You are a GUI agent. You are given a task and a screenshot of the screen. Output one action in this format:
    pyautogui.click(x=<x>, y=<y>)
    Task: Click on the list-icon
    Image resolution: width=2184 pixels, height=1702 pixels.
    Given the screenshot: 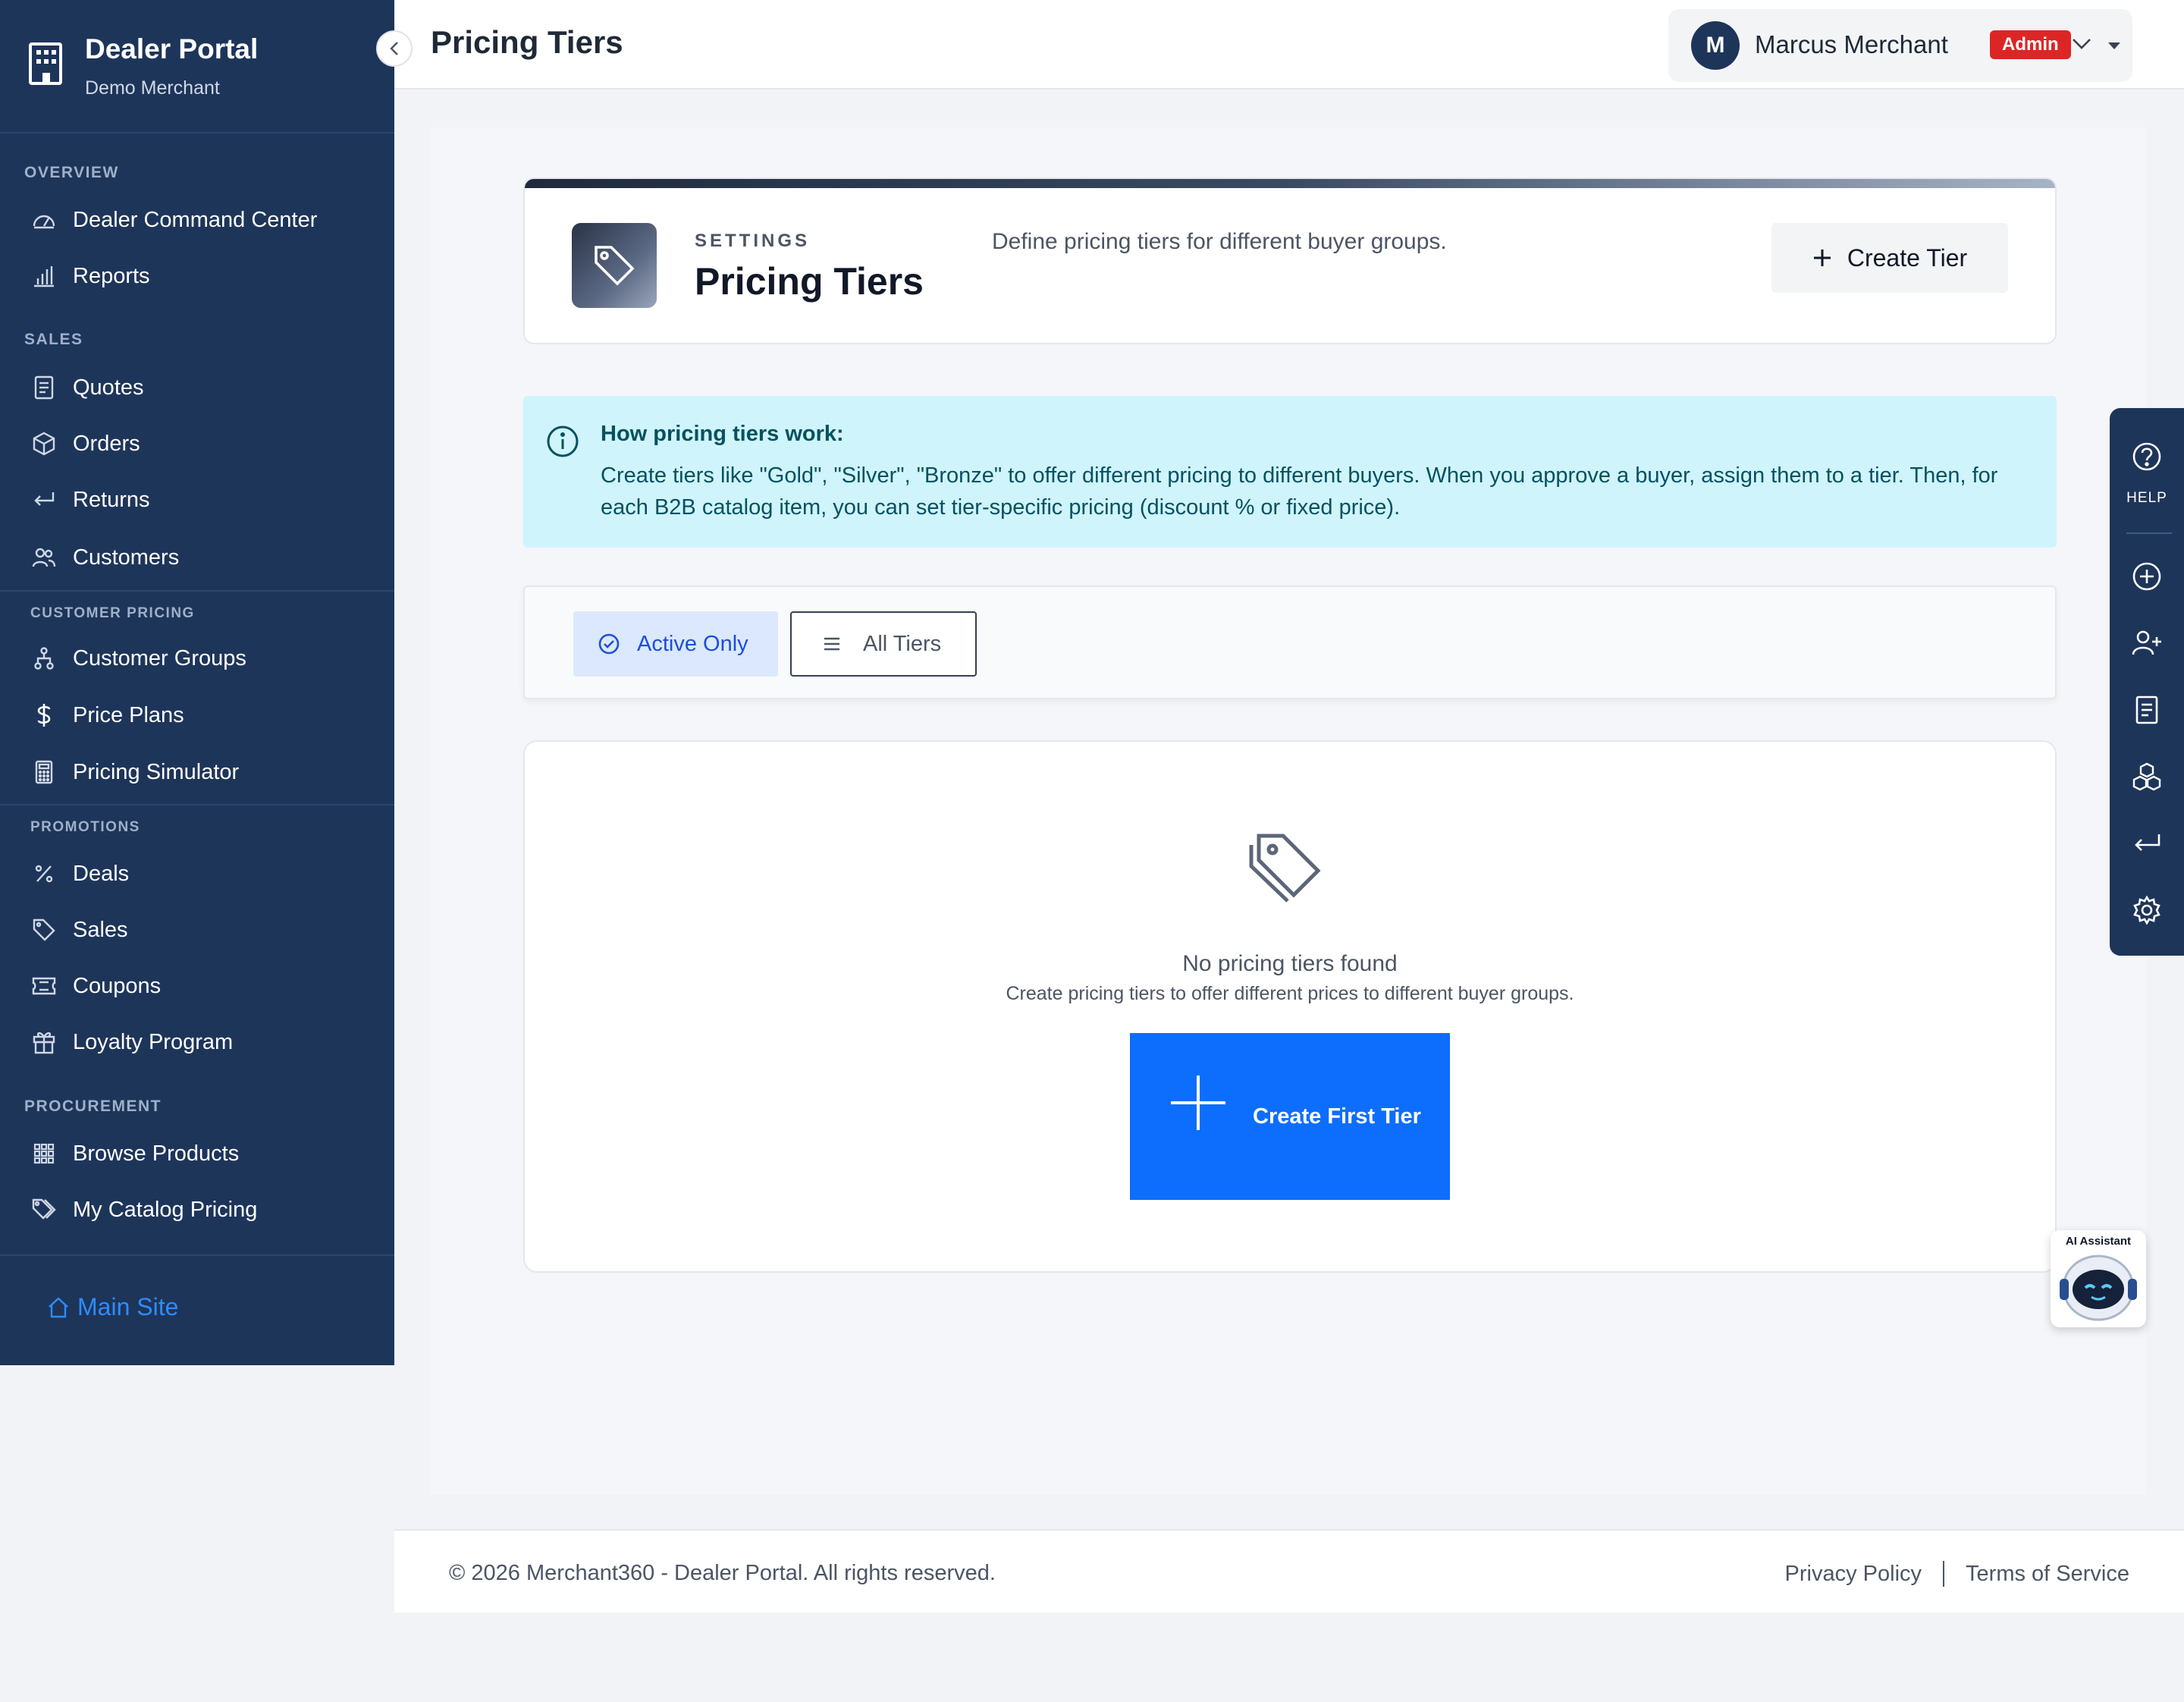 What is the action you would take?
    pyautogui.click(x=831, y=644)
    